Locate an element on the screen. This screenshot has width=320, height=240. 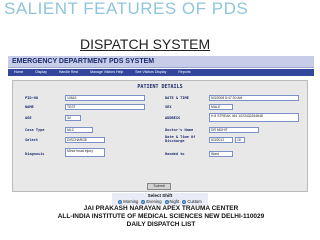
name-label: NAME is located at coordinates (29, 107).